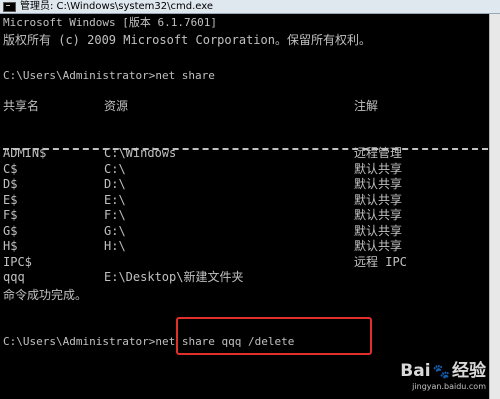 The image size is (500, 399). Describe the element at coordinates (14, 277) in the screenshot. I see `share-name: qqq` at that location.